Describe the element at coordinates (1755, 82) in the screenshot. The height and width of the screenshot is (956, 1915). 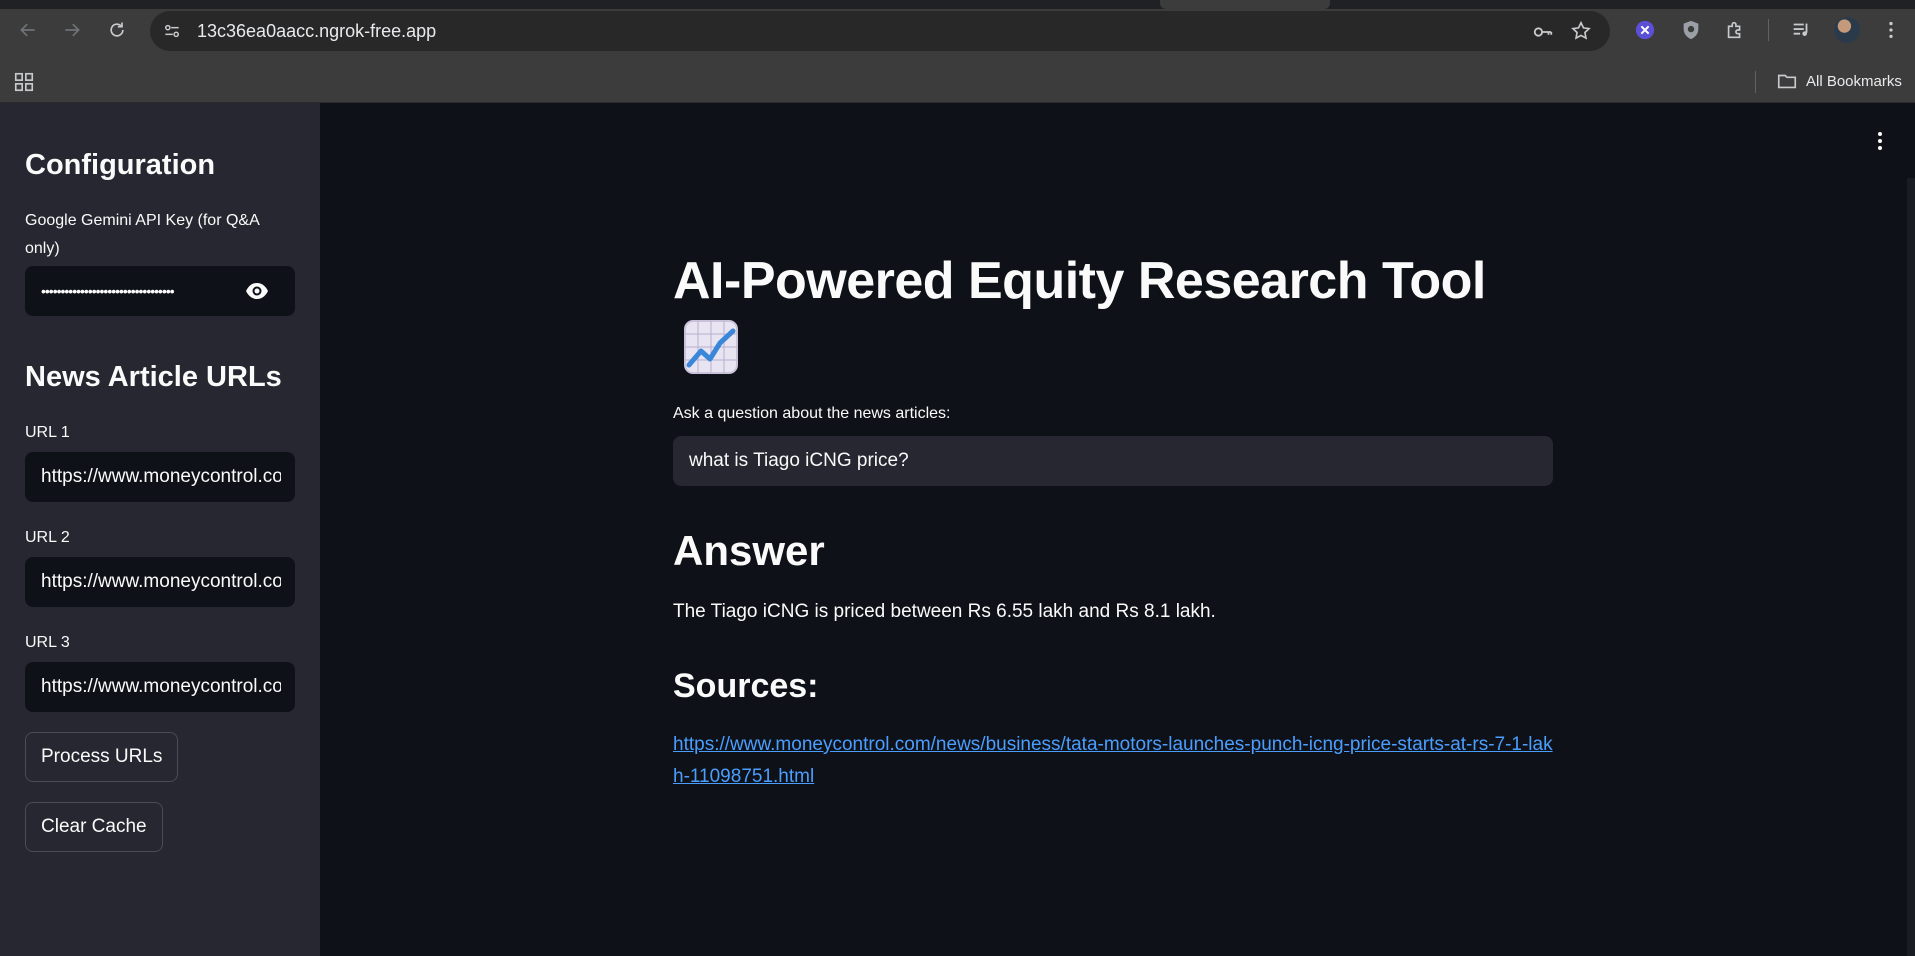
I see `bookmarks-divider` at that location.